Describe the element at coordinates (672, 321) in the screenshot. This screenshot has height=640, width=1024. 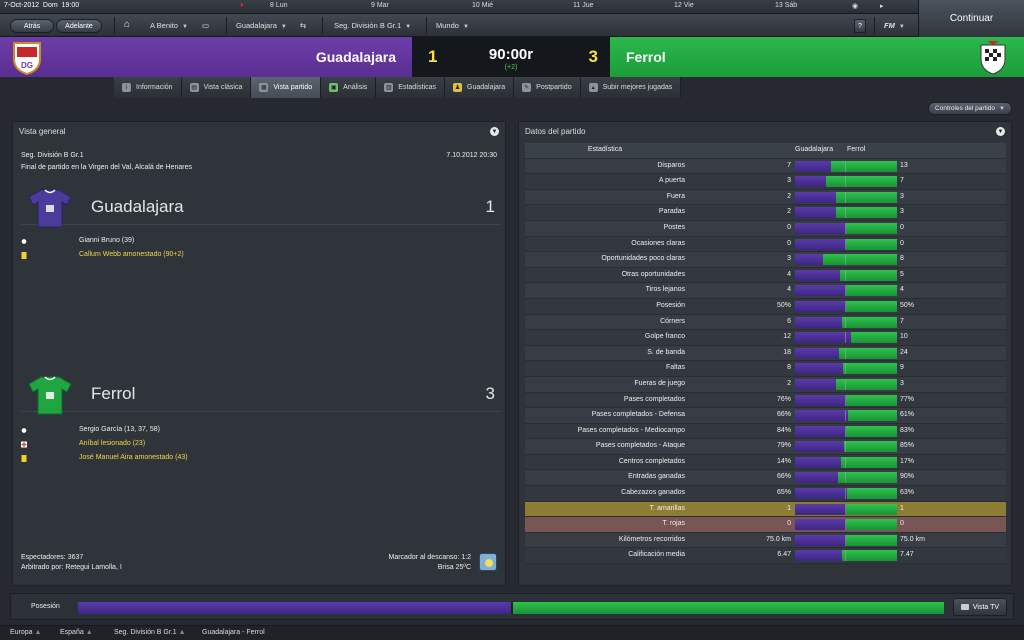
I see `stat-label: Córners` at that location.